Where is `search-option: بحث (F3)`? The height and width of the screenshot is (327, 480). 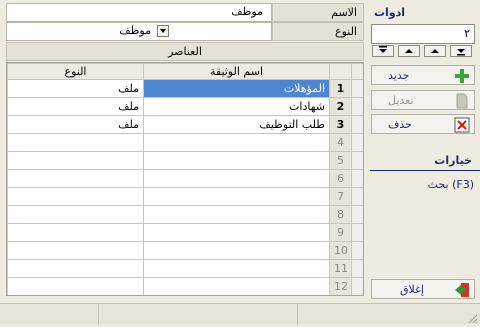
search-option: بحث (F3) is located at coordinates (425, 184).